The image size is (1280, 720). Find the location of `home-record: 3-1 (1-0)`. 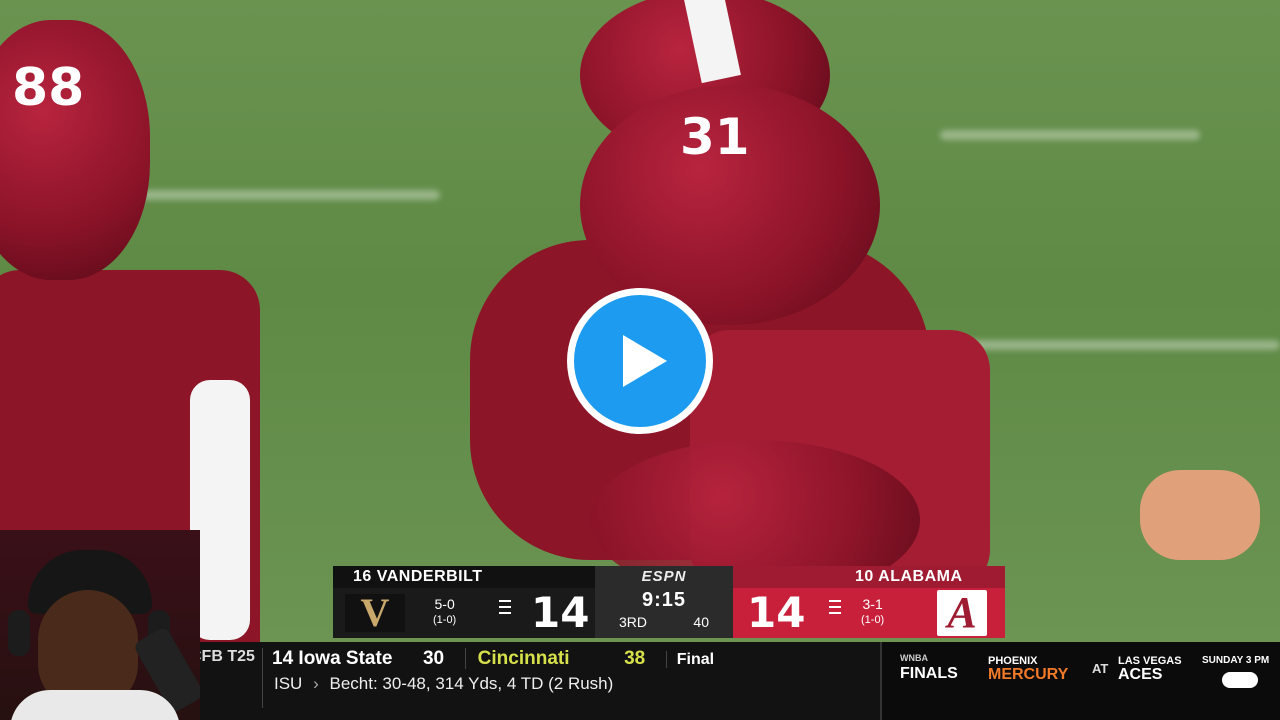

home-record: 3-1 (1-0) is located at coordinates (873, 611).